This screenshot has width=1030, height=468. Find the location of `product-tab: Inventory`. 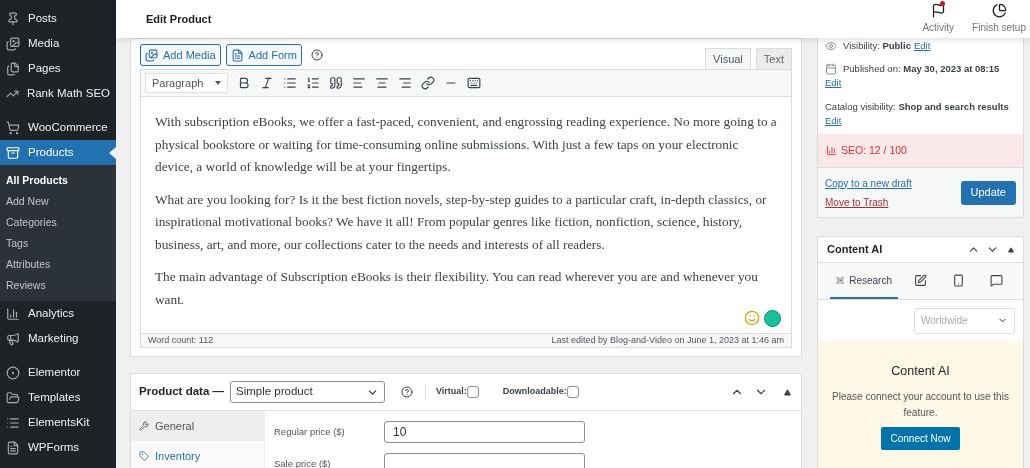

product-tab: Inventory is located at coordinates (197, 454).